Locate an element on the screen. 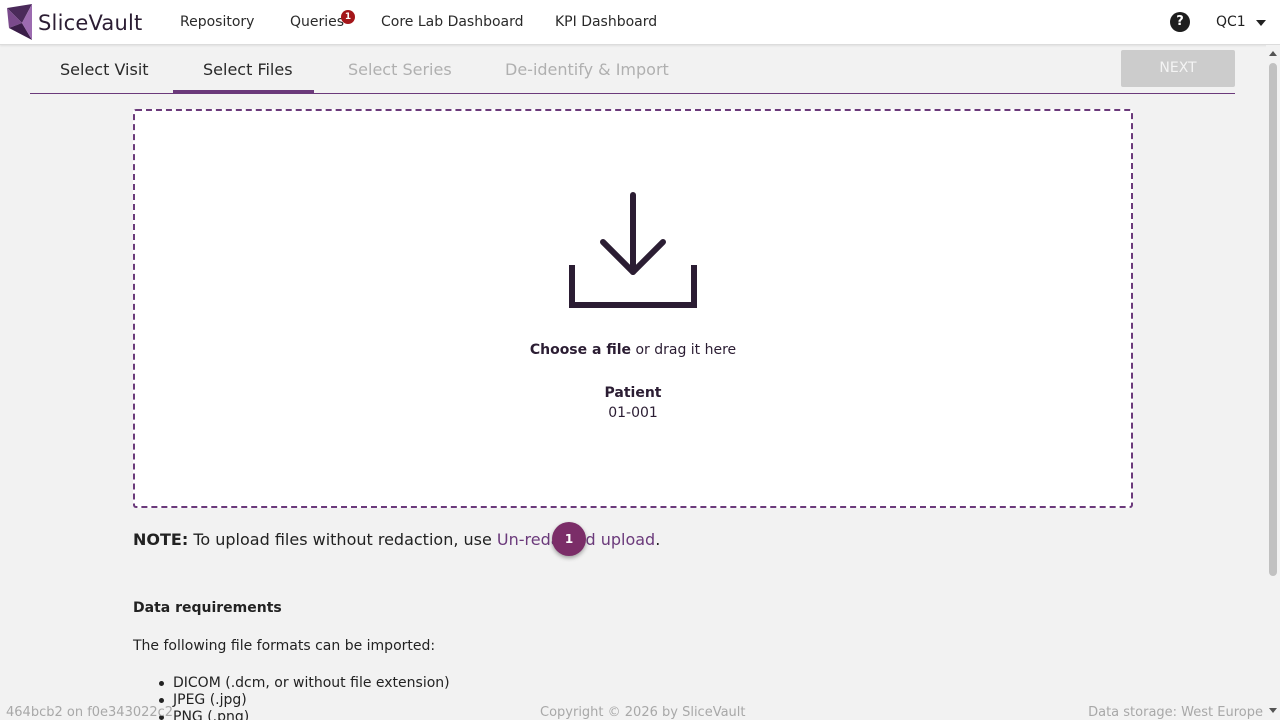 This screenshot has width=1280, height=720. steps-divider is located at coordinates (632, 93).